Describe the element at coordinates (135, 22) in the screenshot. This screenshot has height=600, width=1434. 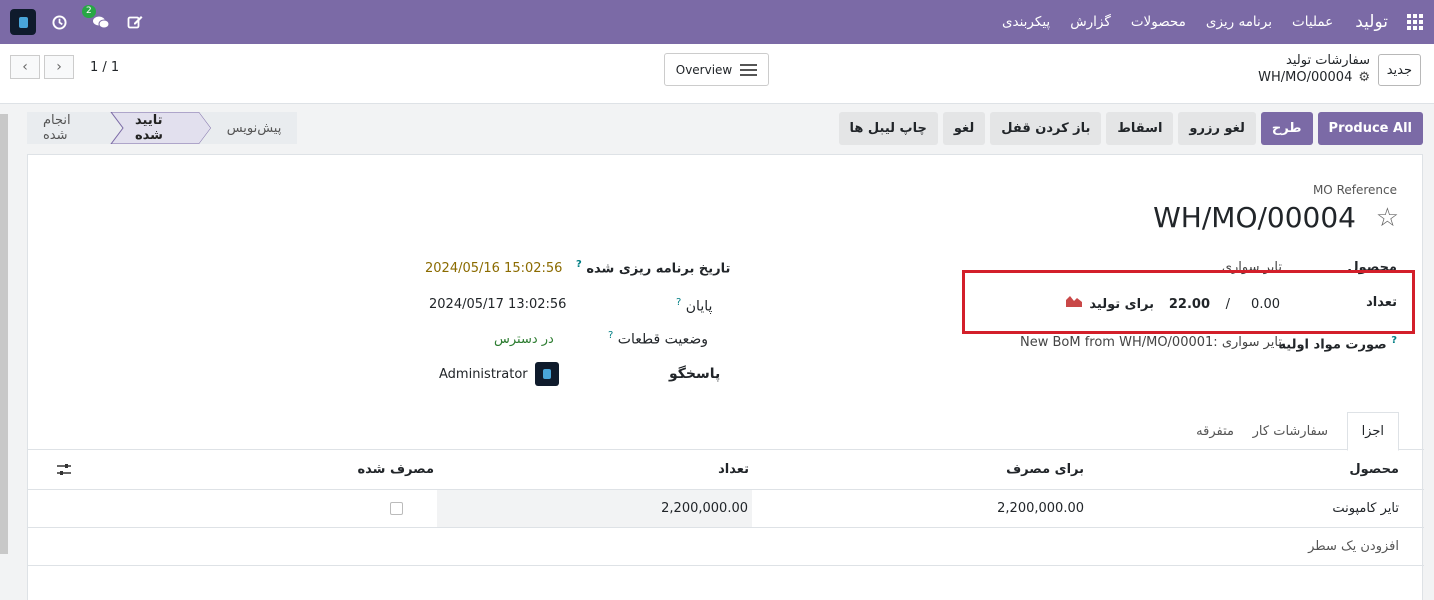
I see `edit-icon` at that location.